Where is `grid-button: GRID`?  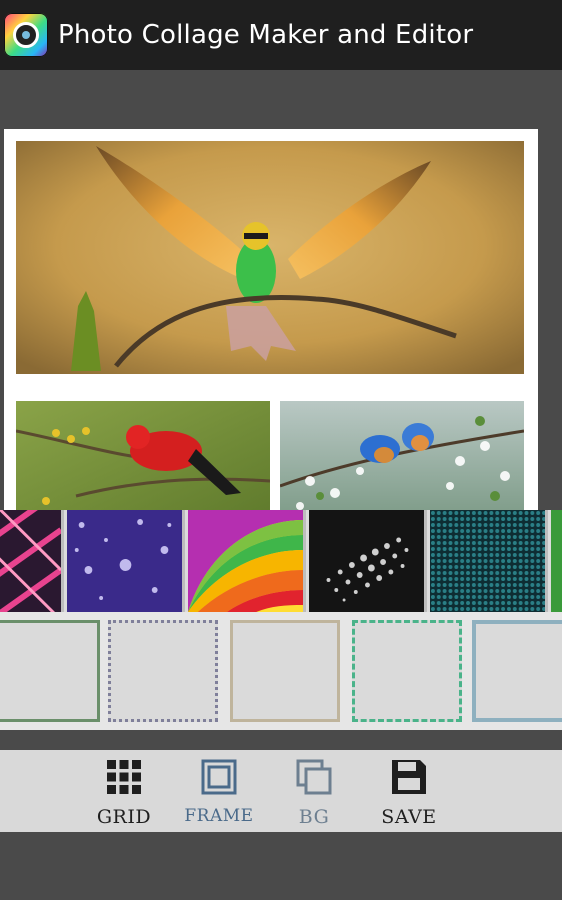
grid-button: GRID is located at coordinates (124, 791).